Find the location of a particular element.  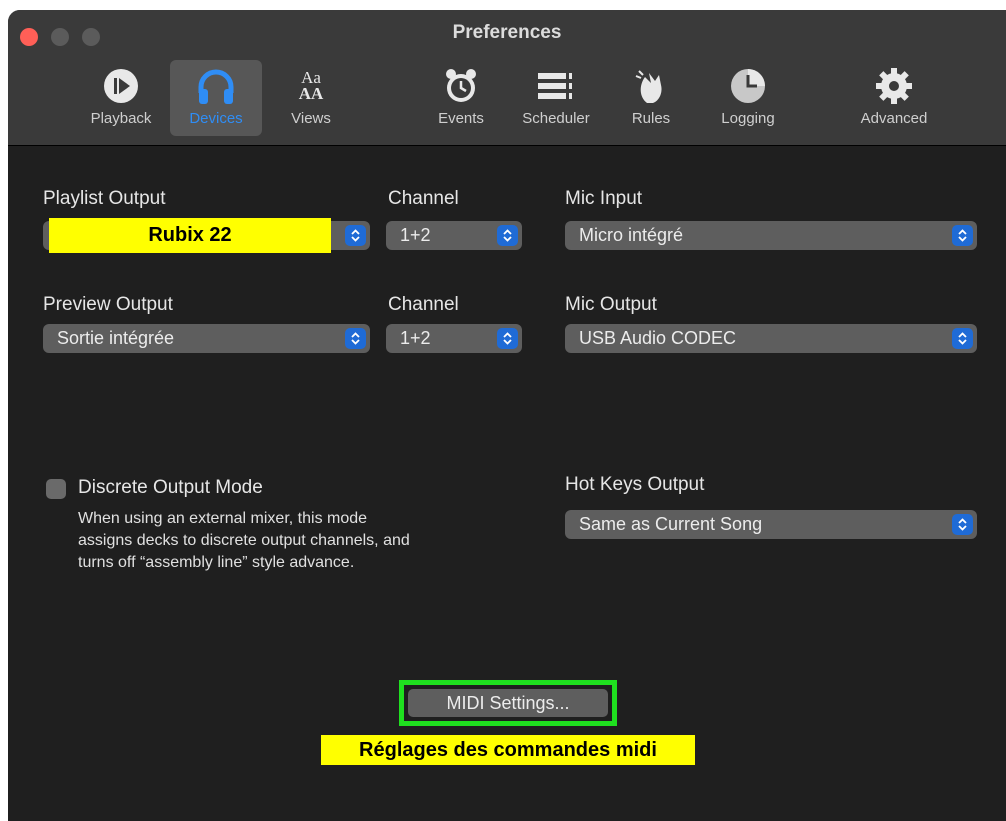

tab-events: Events is located at coordinates (461, 98).